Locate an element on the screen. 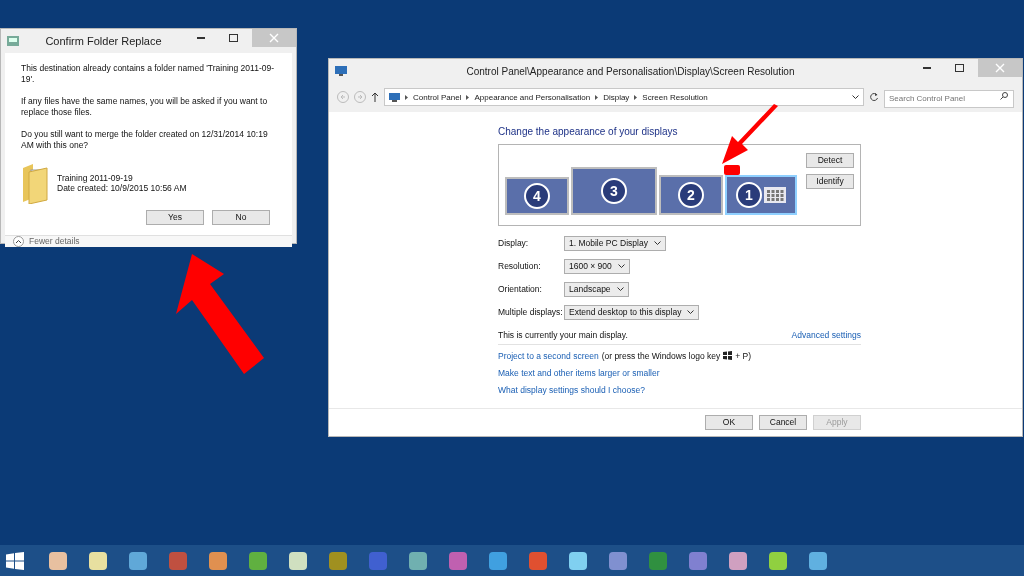  monitor-tile: 4 is located at coordinates (537, 195).